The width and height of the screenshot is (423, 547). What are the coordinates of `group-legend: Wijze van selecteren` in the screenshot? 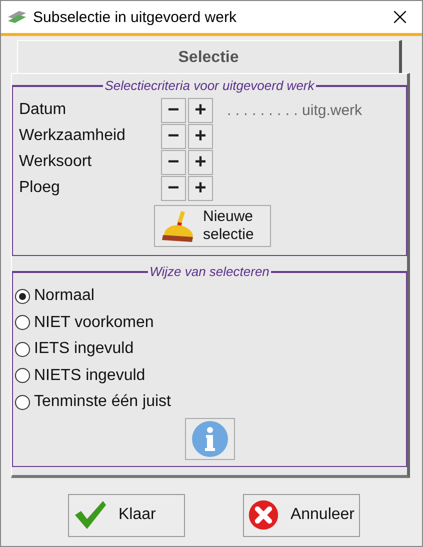 It's located at (210, 271).